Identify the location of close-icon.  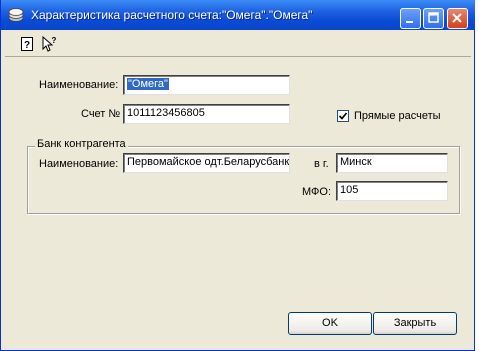
(457, 18).